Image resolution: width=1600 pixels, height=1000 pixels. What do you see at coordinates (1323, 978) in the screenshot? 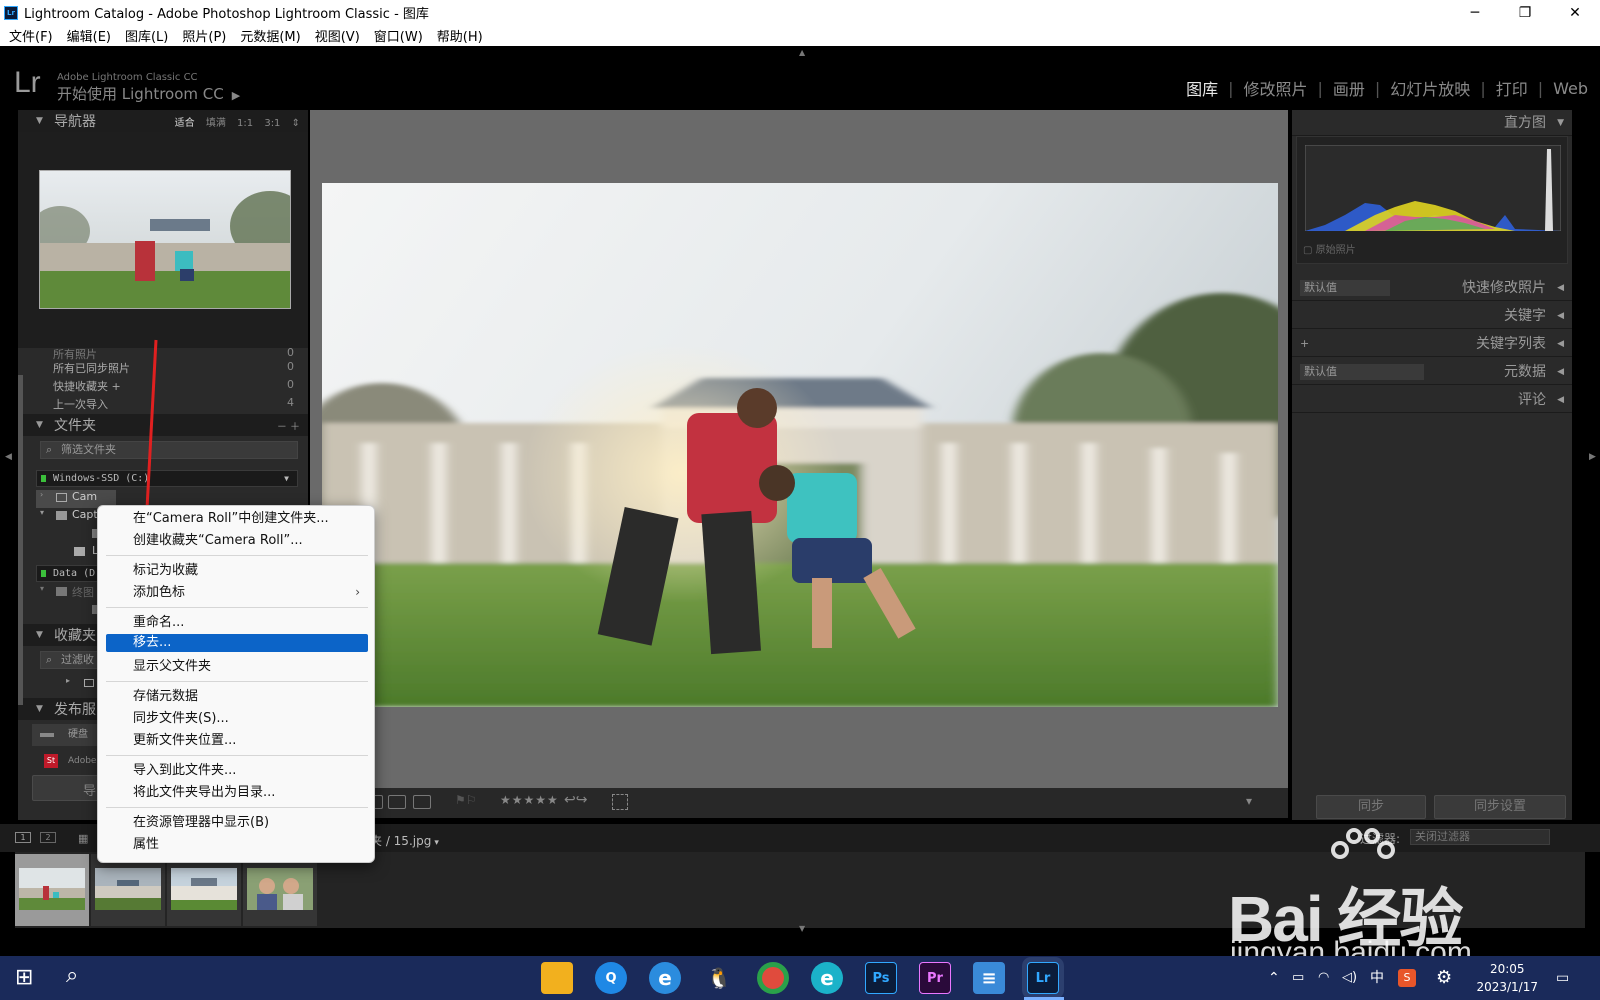
I see `tray-network-icon: ◠` at bounding box center [1323, 978].